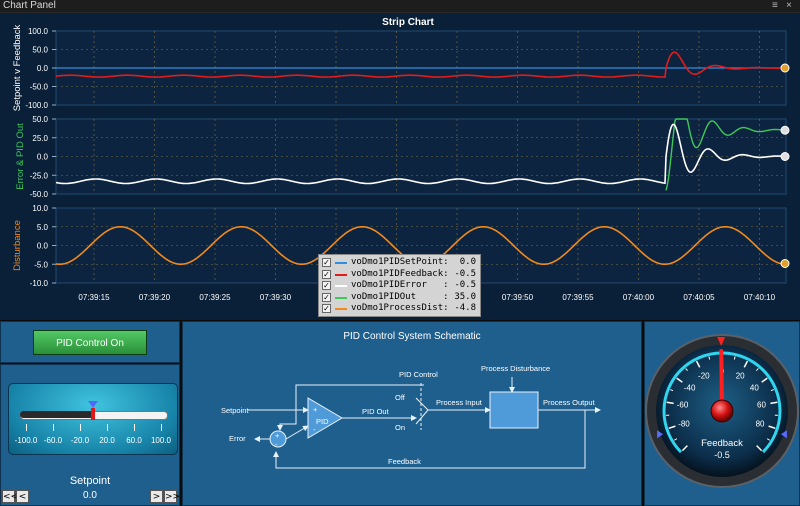 The width and height of the screenshot is (800, 506). I want to click on legend-series-name: voDmo1PIDError :, so click(400, 285).